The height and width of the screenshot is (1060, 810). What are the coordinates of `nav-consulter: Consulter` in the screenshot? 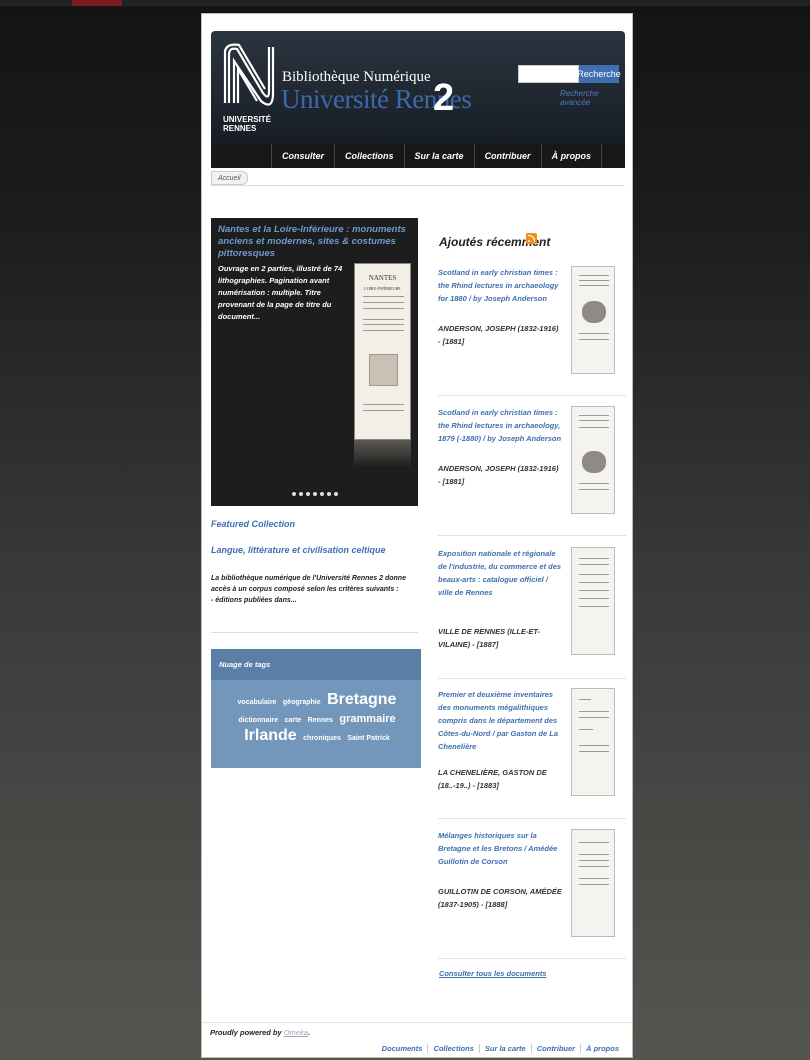 It's located at (303, 156).